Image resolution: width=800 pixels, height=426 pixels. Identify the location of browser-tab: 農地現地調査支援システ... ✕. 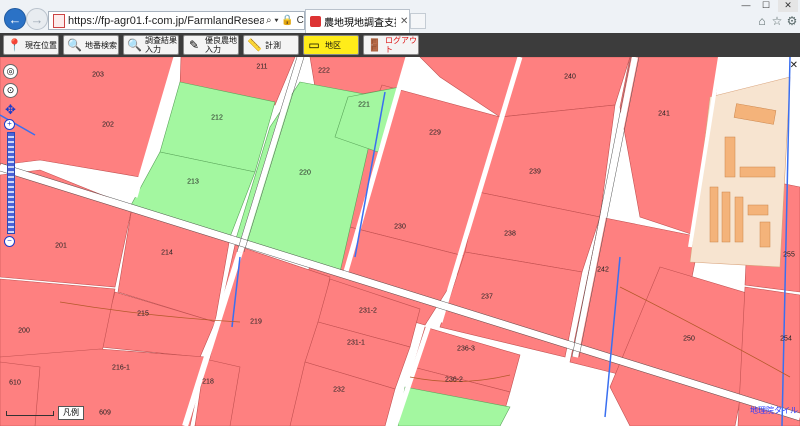
(357, 21).